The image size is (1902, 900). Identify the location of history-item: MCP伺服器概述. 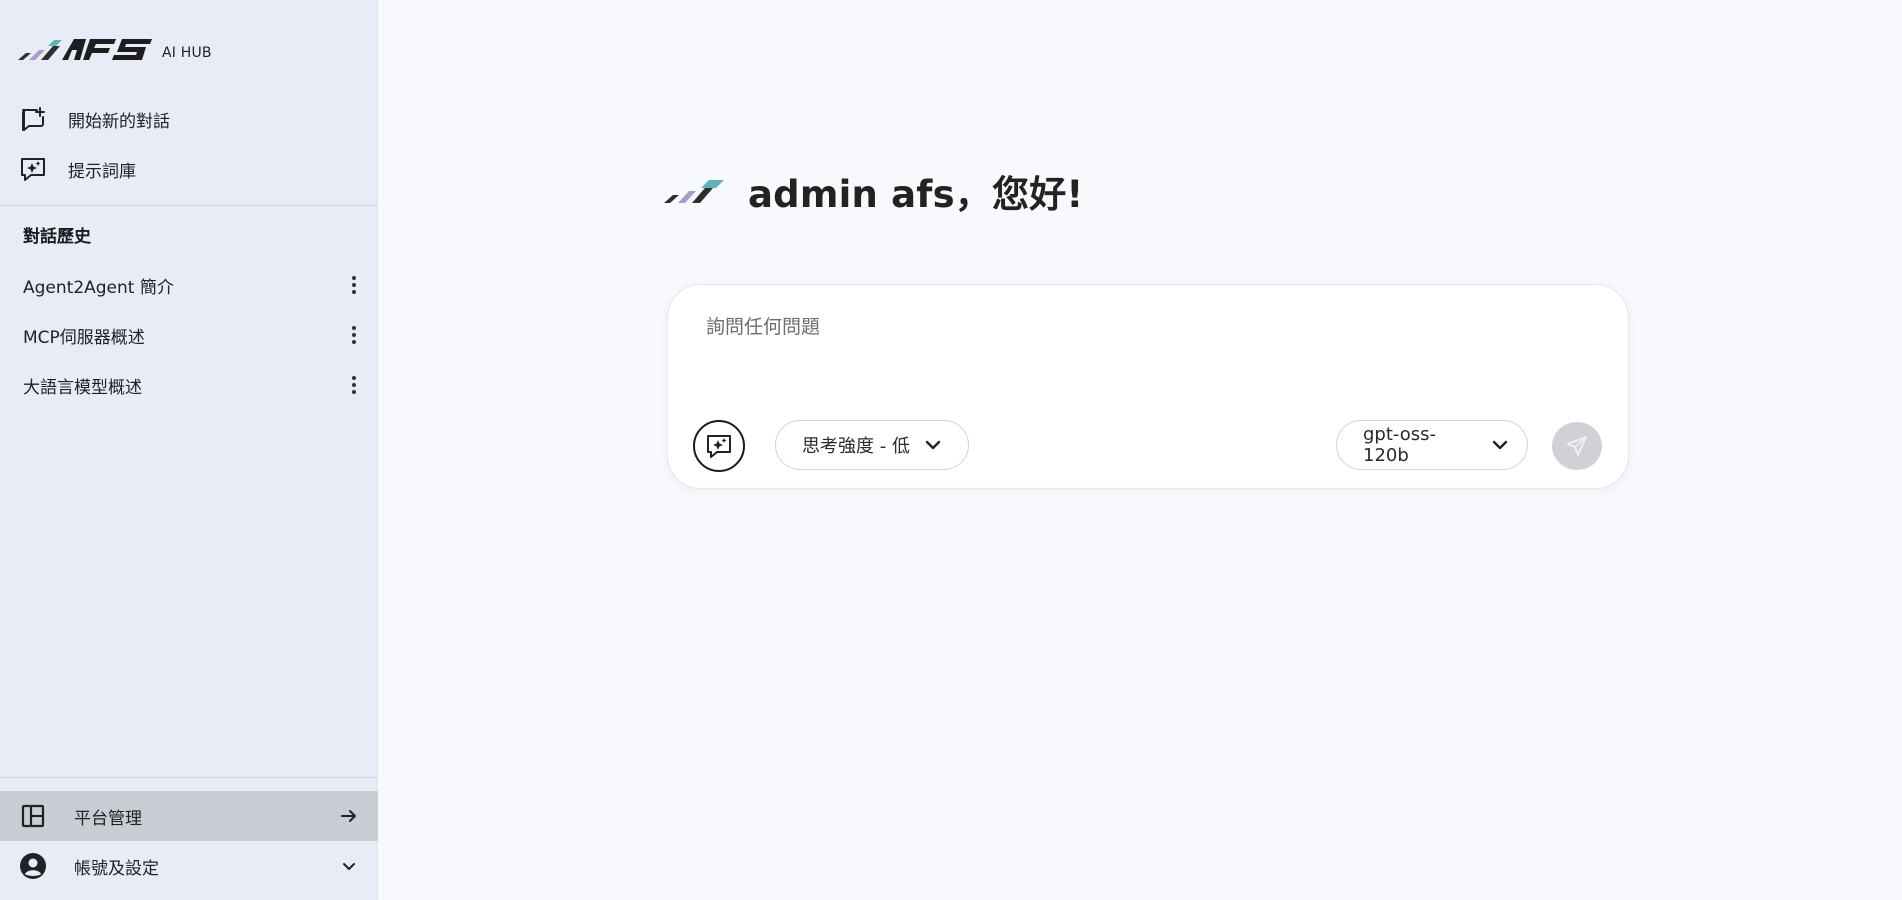
(189, 335).